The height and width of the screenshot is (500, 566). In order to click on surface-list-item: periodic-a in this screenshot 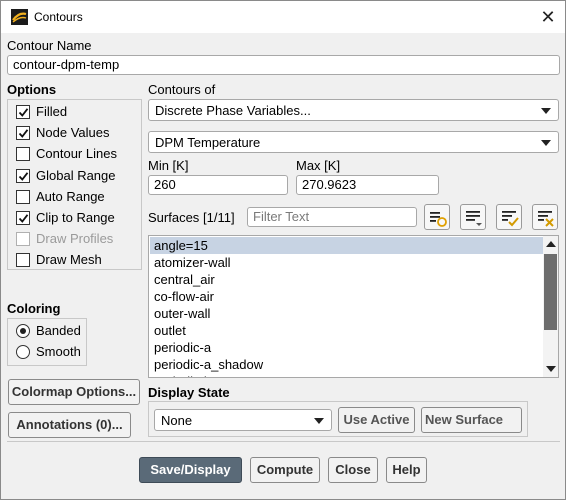, I will do `click(347, 347)`.